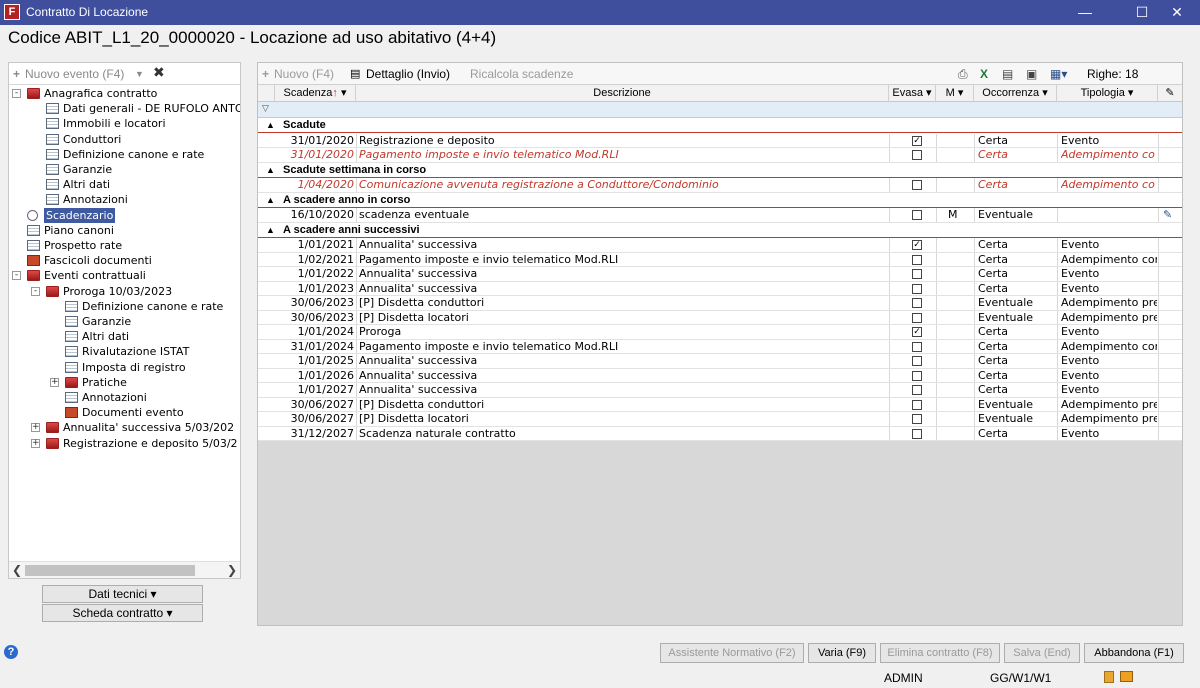 Image resolution: width=1200 pixels, height=688 pixels. I want to click on view-options-icon: ▦▾, so click(1058, 74).